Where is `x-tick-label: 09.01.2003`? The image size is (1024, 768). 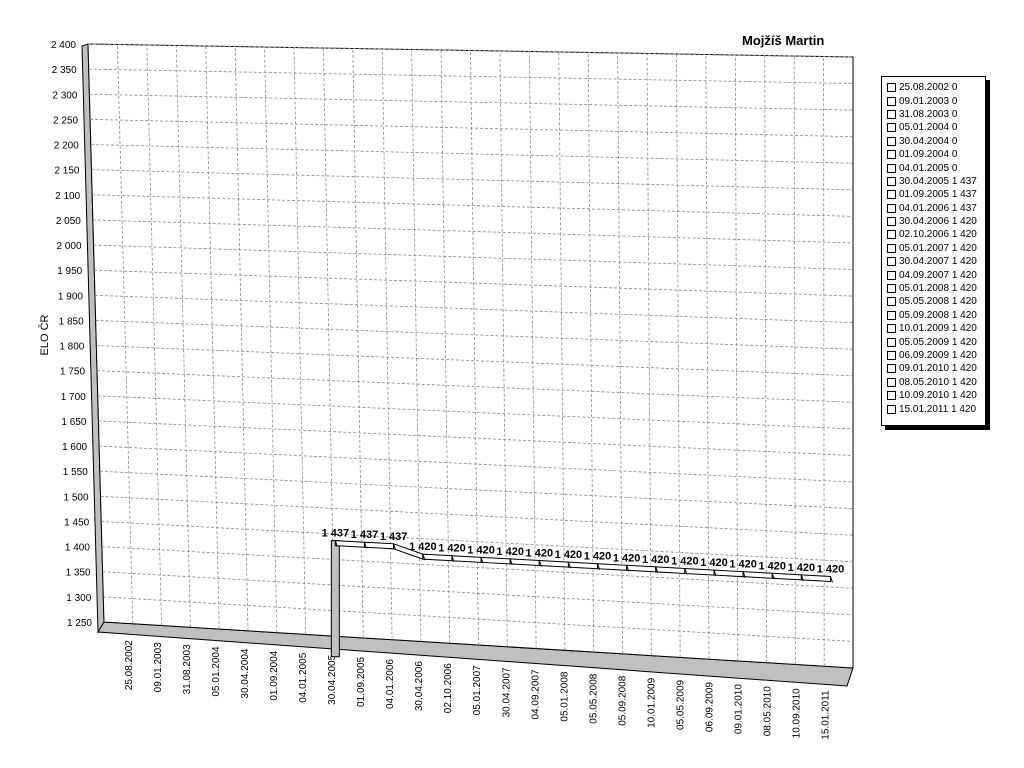 x-tick-label: 09.01.2003 is located at coordinates (158, 667).